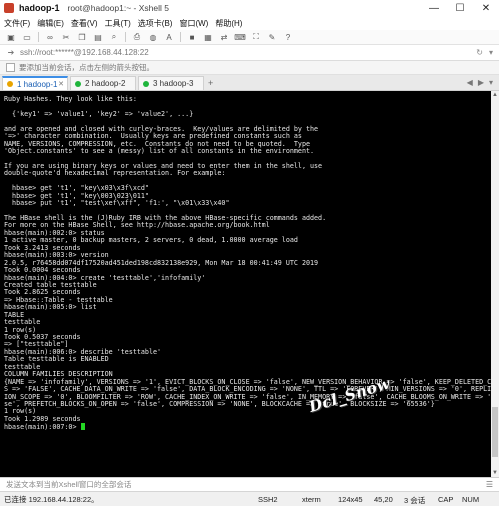  What do you see at coordinates (249, 8) in the screenshot?
I see `title-bar: hadoop-1 root@hadoop1:~ - Xshell 5 — ☐ ✕` at bounding box center [249, 8].